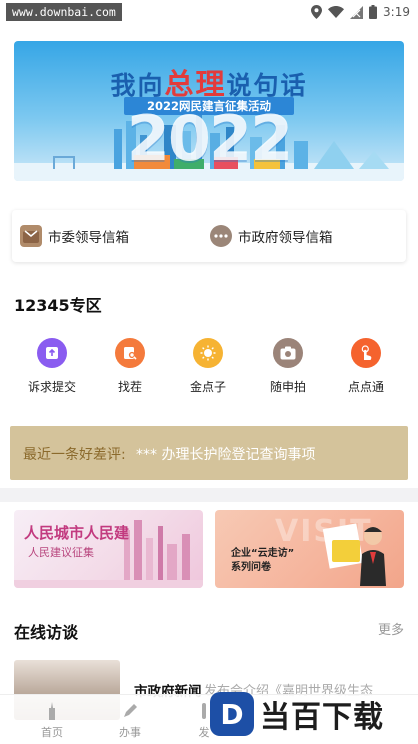 Image resolution: width=418 pixels, height=744 pixels. I want to click on section-title-online-interviews: 在线访谈, so click(46, 632).